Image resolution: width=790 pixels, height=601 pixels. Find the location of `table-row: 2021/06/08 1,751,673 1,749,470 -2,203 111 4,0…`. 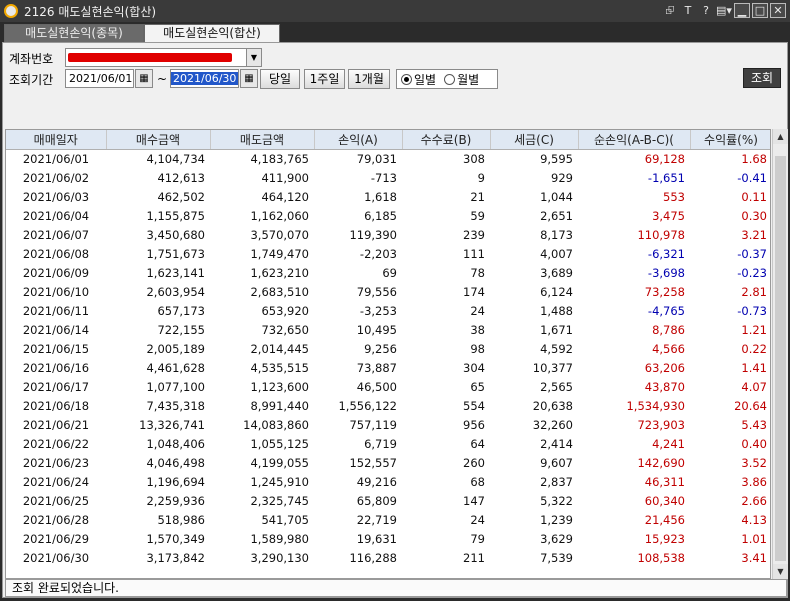

table-row: 2021/06/08 1,751,673 1,749,470 -2,203 111 4,0… is located at coordinates (388, 253).